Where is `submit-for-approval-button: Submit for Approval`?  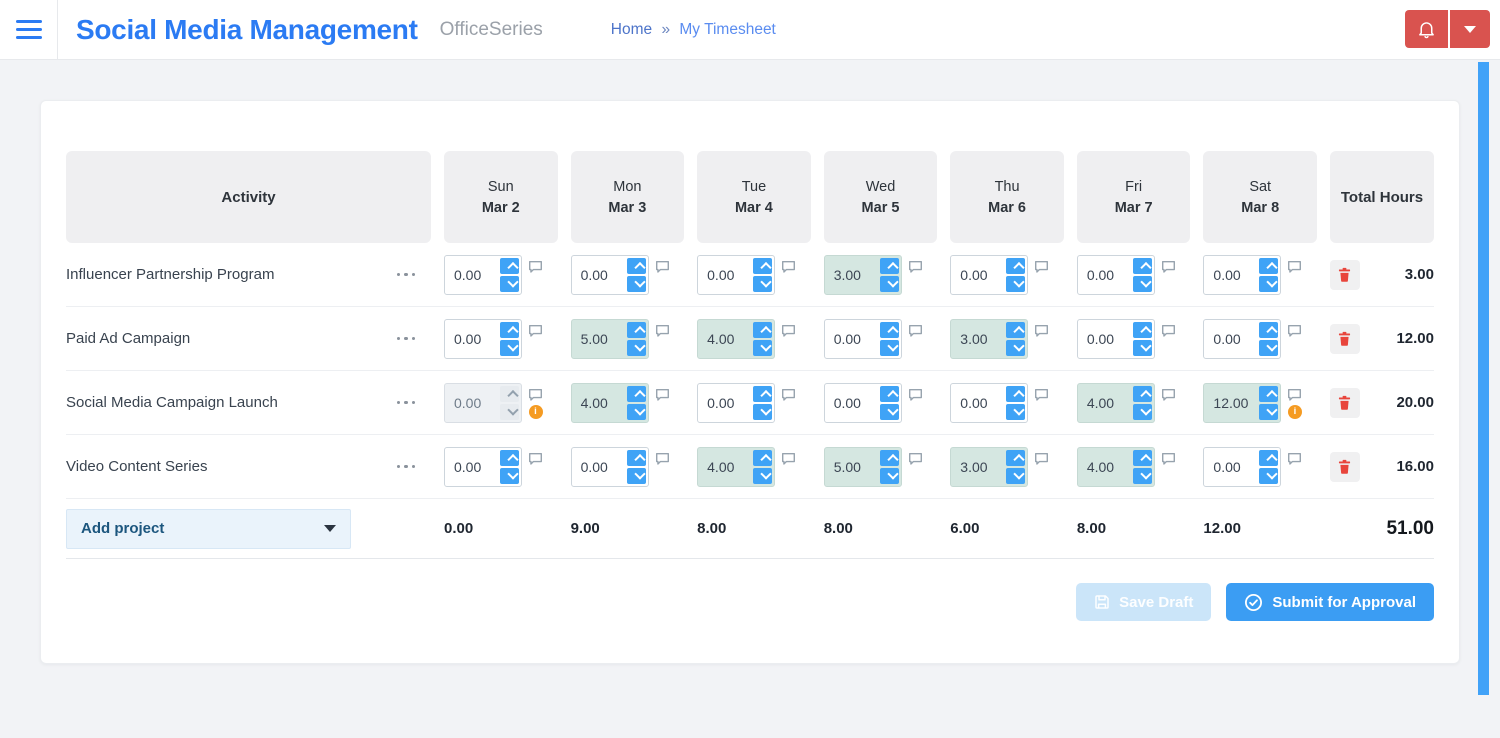
submit-for-approval-button: Submit for Approval is located at coordinates (1330, 602).